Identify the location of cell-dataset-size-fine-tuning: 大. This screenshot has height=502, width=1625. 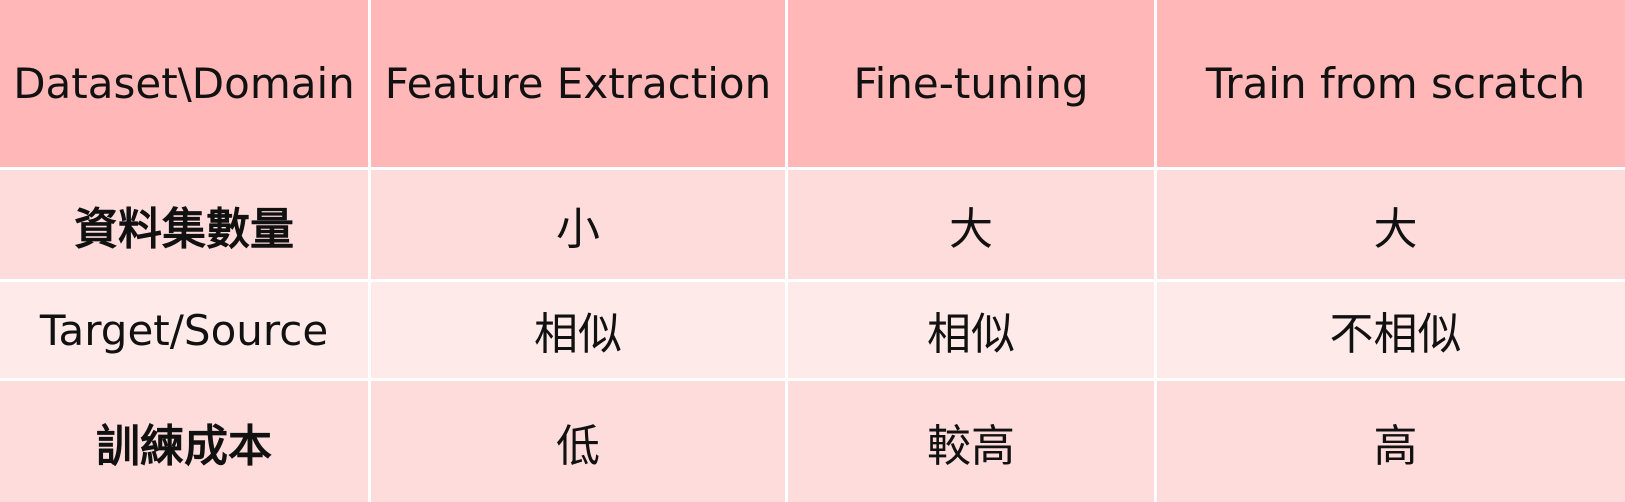
(971, 224).